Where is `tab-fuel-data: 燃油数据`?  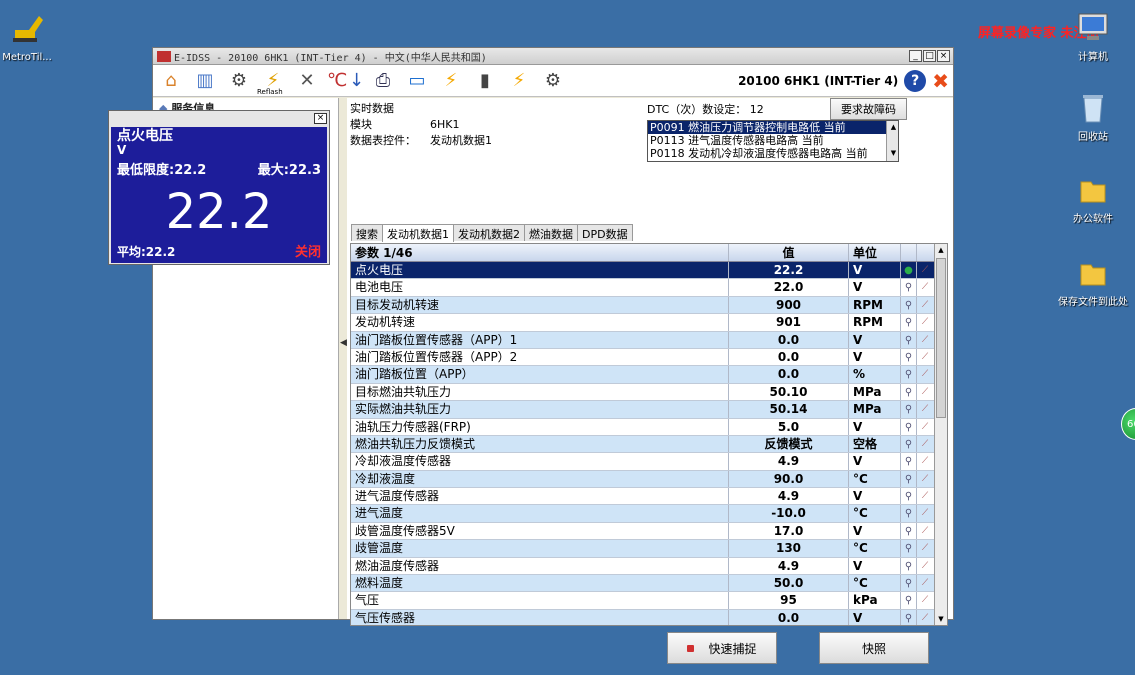
tab-fuel-data: 燃油数据 is located at coordinates (551, 232).